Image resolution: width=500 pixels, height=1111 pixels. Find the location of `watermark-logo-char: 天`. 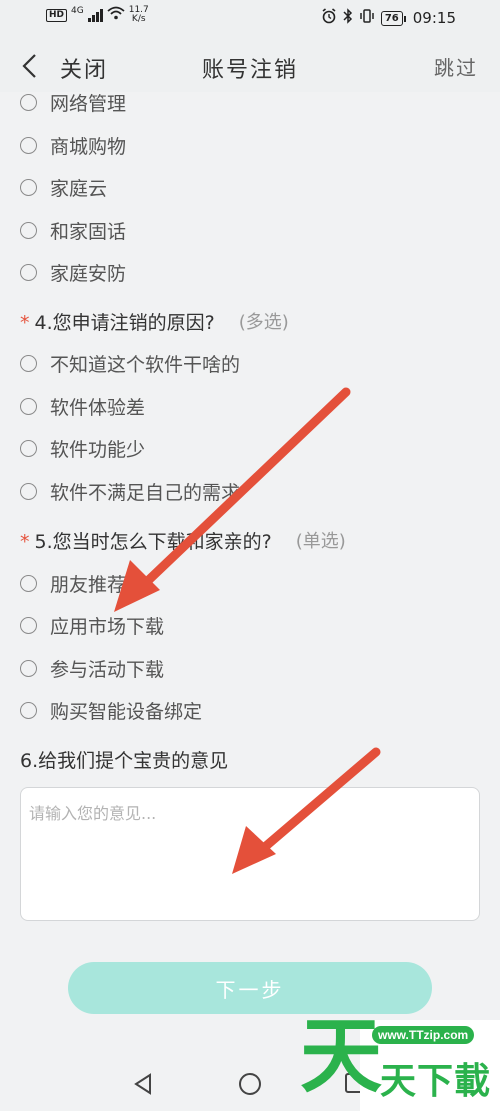

watermark-logo-char: 天 is located at coordinates (341, 1056).